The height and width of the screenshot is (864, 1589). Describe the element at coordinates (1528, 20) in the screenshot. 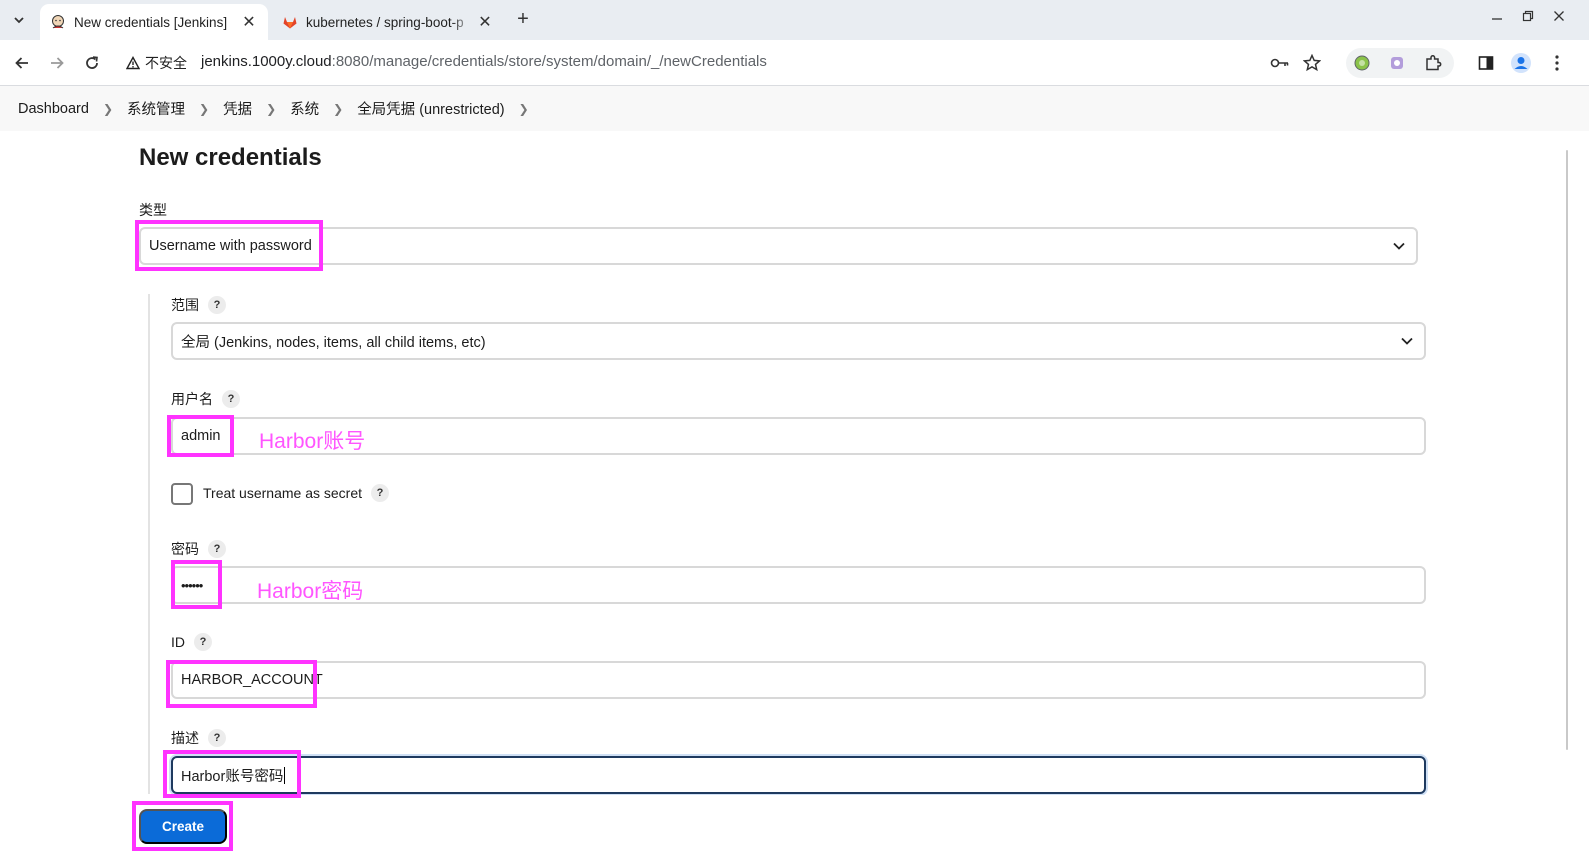

I see `restore-icon` at that location.